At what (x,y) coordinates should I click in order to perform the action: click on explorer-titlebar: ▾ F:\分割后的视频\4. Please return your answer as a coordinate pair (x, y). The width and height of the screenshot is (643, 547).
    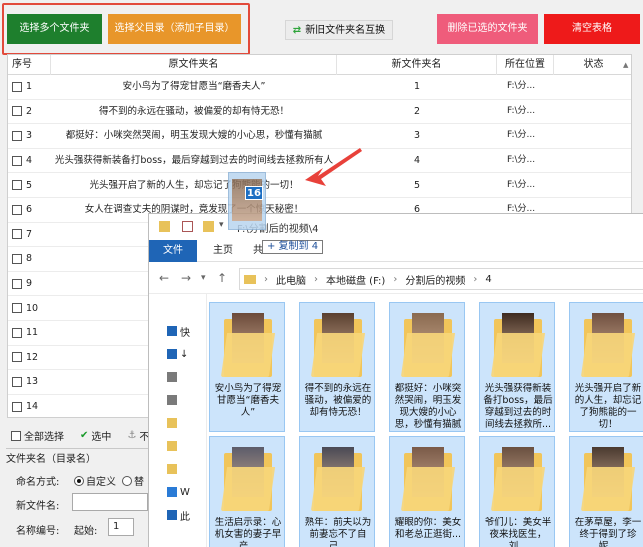
    Looking at the image, I should click on (396, 227).